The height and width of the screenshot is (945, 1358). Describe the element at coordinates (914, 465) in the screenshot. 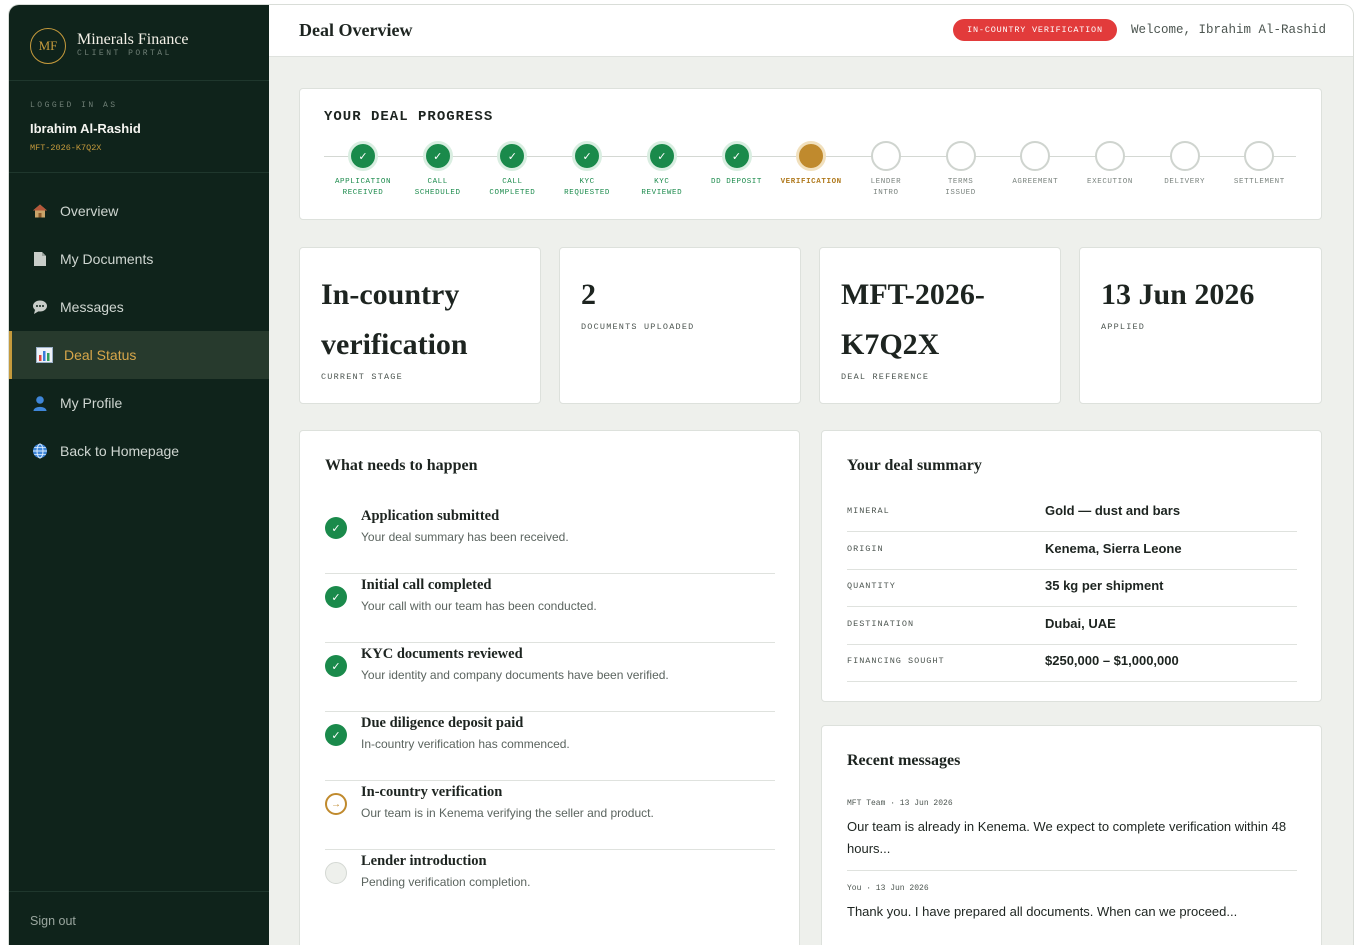

I see `card-title: Your deal summary` at that location.